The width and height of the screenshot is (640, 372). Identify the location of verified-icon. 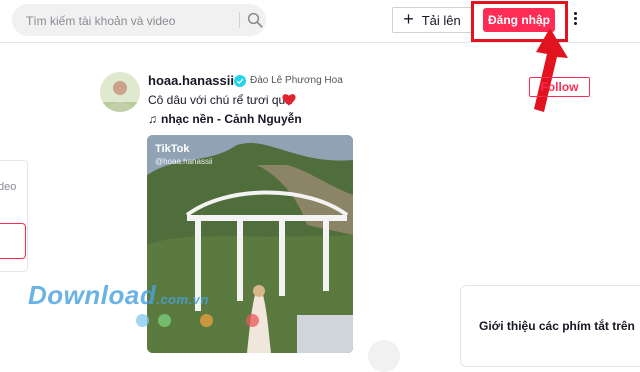
(240, 81).